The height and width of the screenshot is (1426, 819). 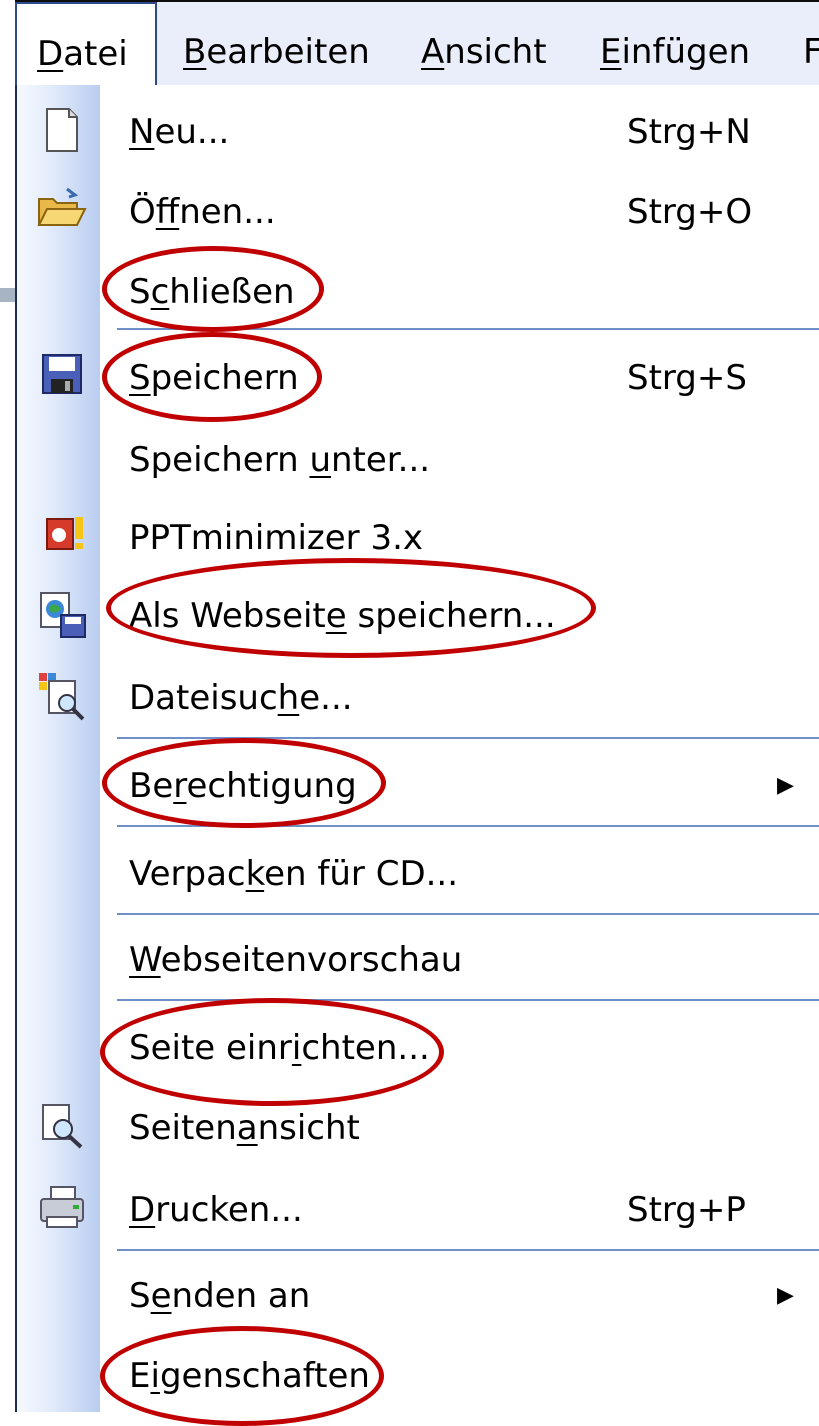 What do you see at coordinates (418, 131) in the screenshot?
I see `menu-item-neu: Neu... Strg+N` at bounding box center [418, 131].